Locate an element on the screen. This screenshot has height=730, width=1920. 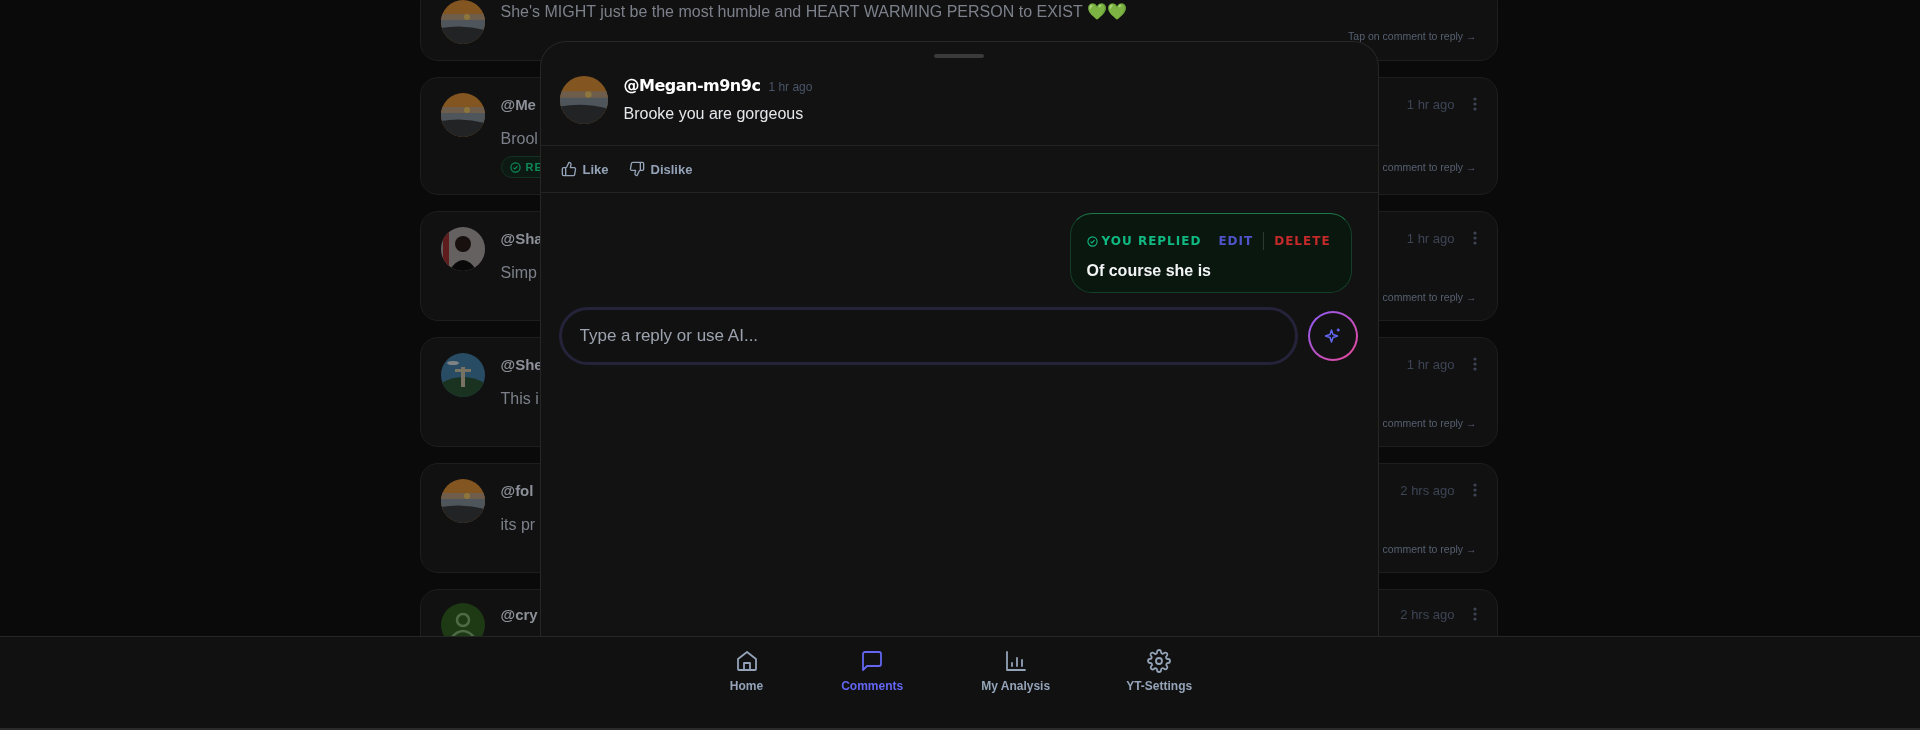
avatar-icon is located at coordinates (462, 619).